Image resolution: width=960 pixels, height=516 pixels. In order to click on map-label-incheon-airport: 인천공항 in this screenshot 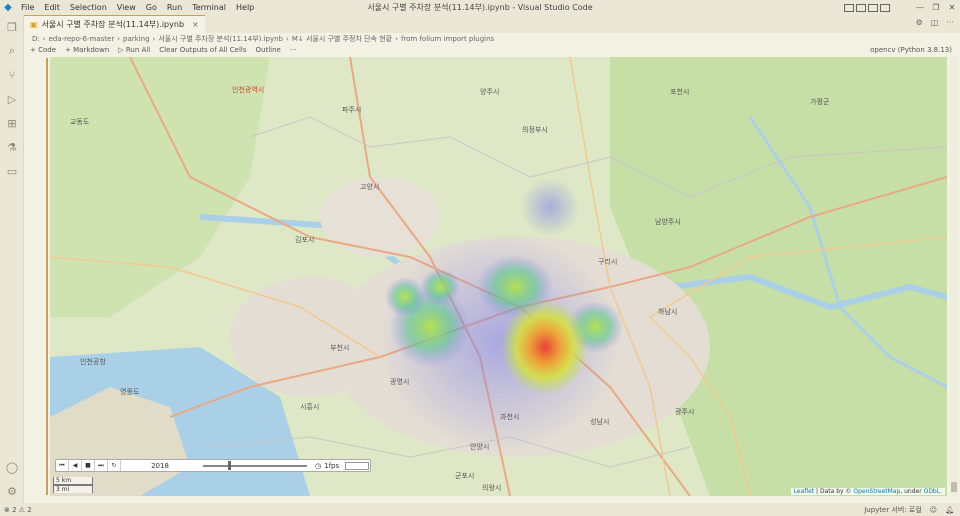, I will do `click(93, 362)`.